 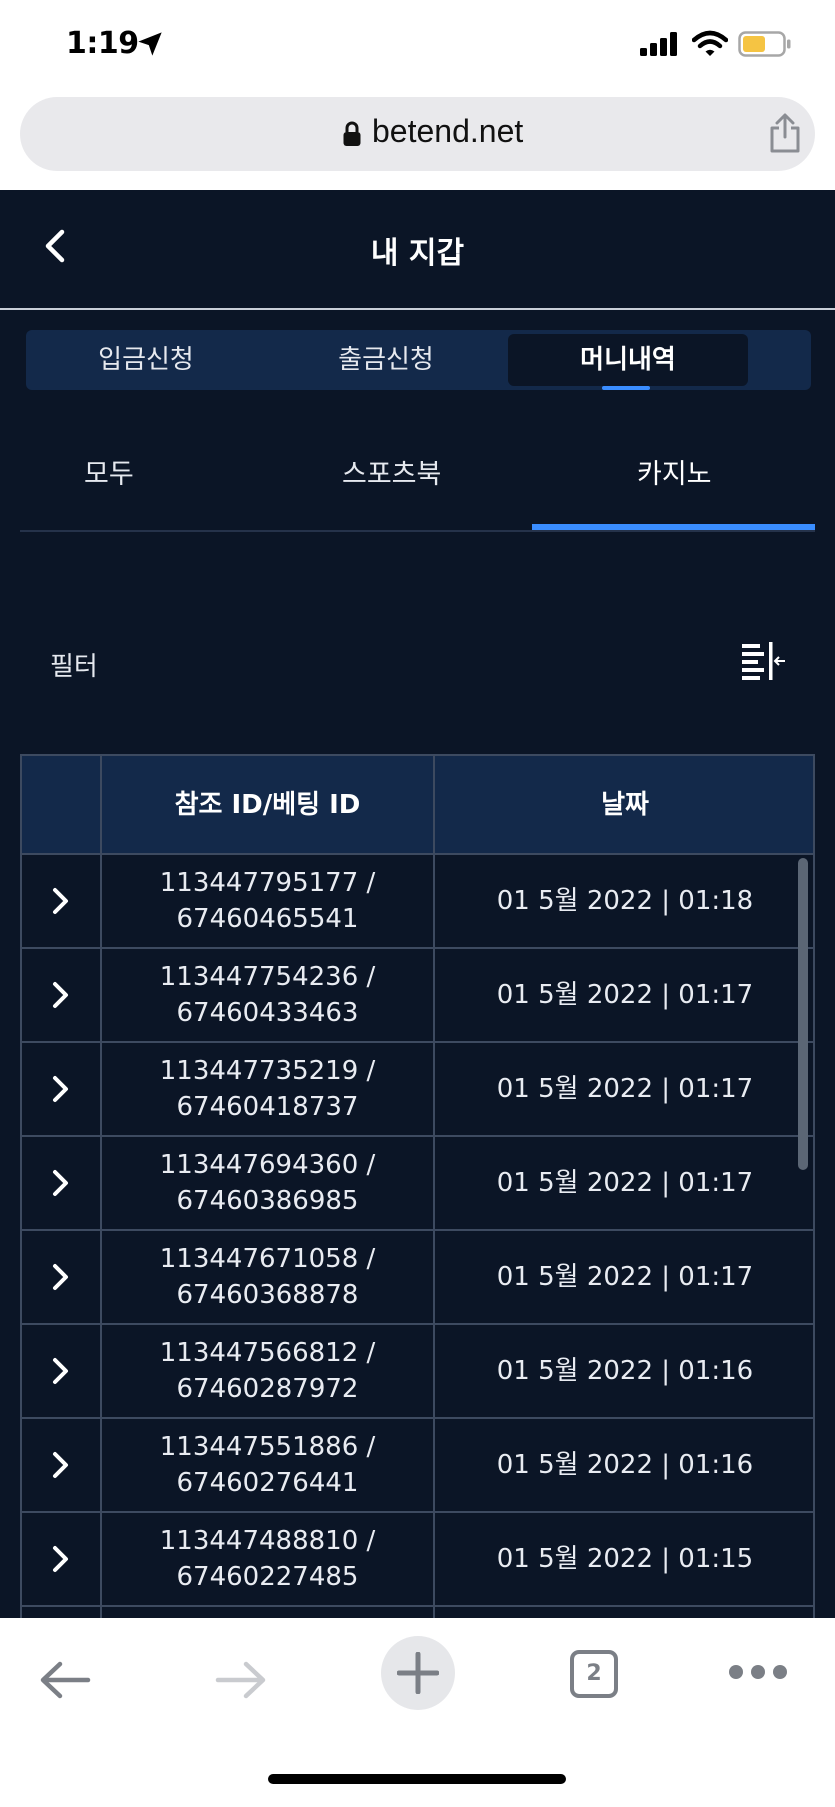 I want to click on tab-deposit-request: 입금신청, so click(x=146, y=360).